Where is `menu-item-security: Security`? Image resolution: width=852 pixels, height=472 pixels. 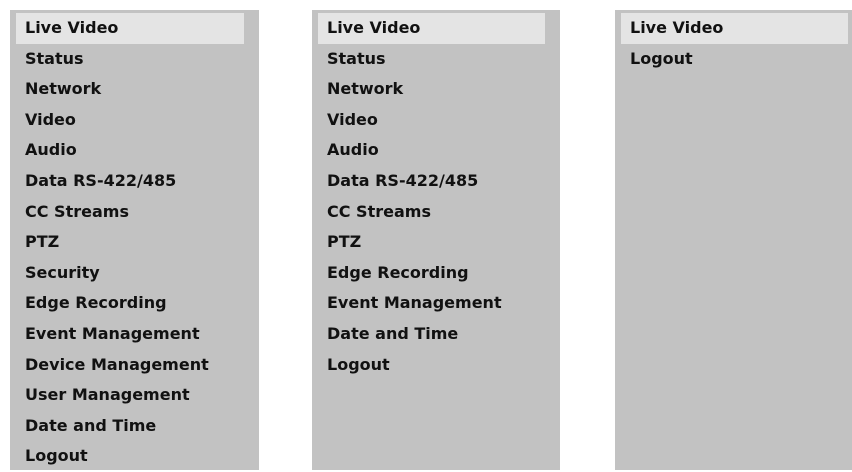
menu-item-security: Security is located at coordinates (137, 273).